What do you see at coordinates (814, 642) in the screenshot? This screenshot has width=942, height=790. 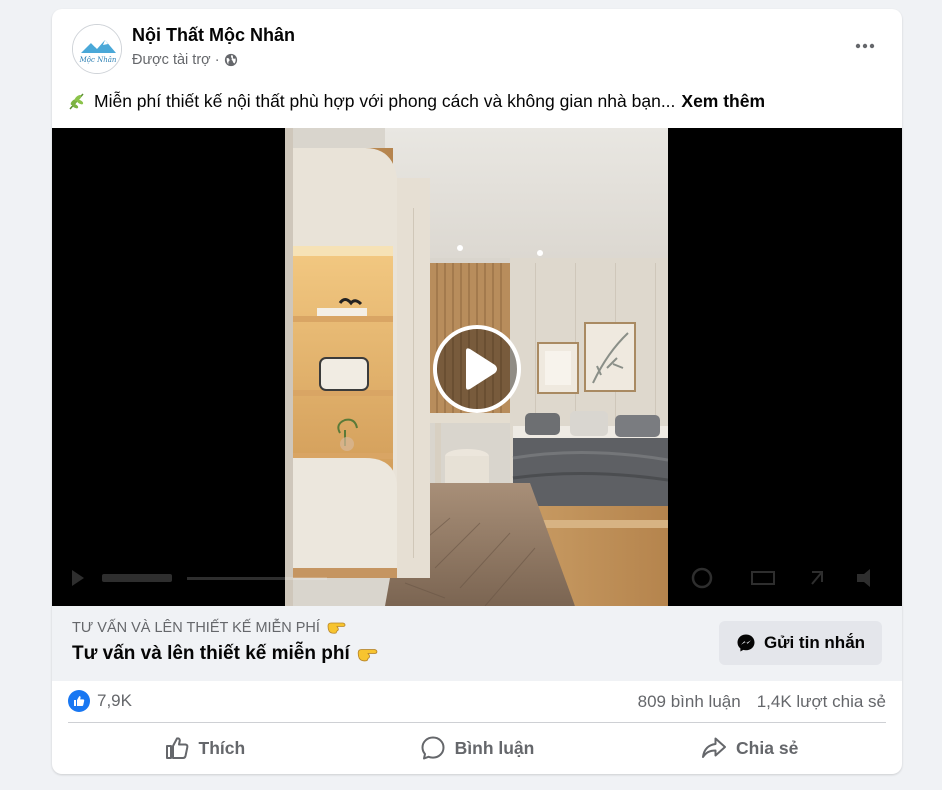 I see `send-message-label: Gửi tin nhắn` at bounding box center [814, 642].